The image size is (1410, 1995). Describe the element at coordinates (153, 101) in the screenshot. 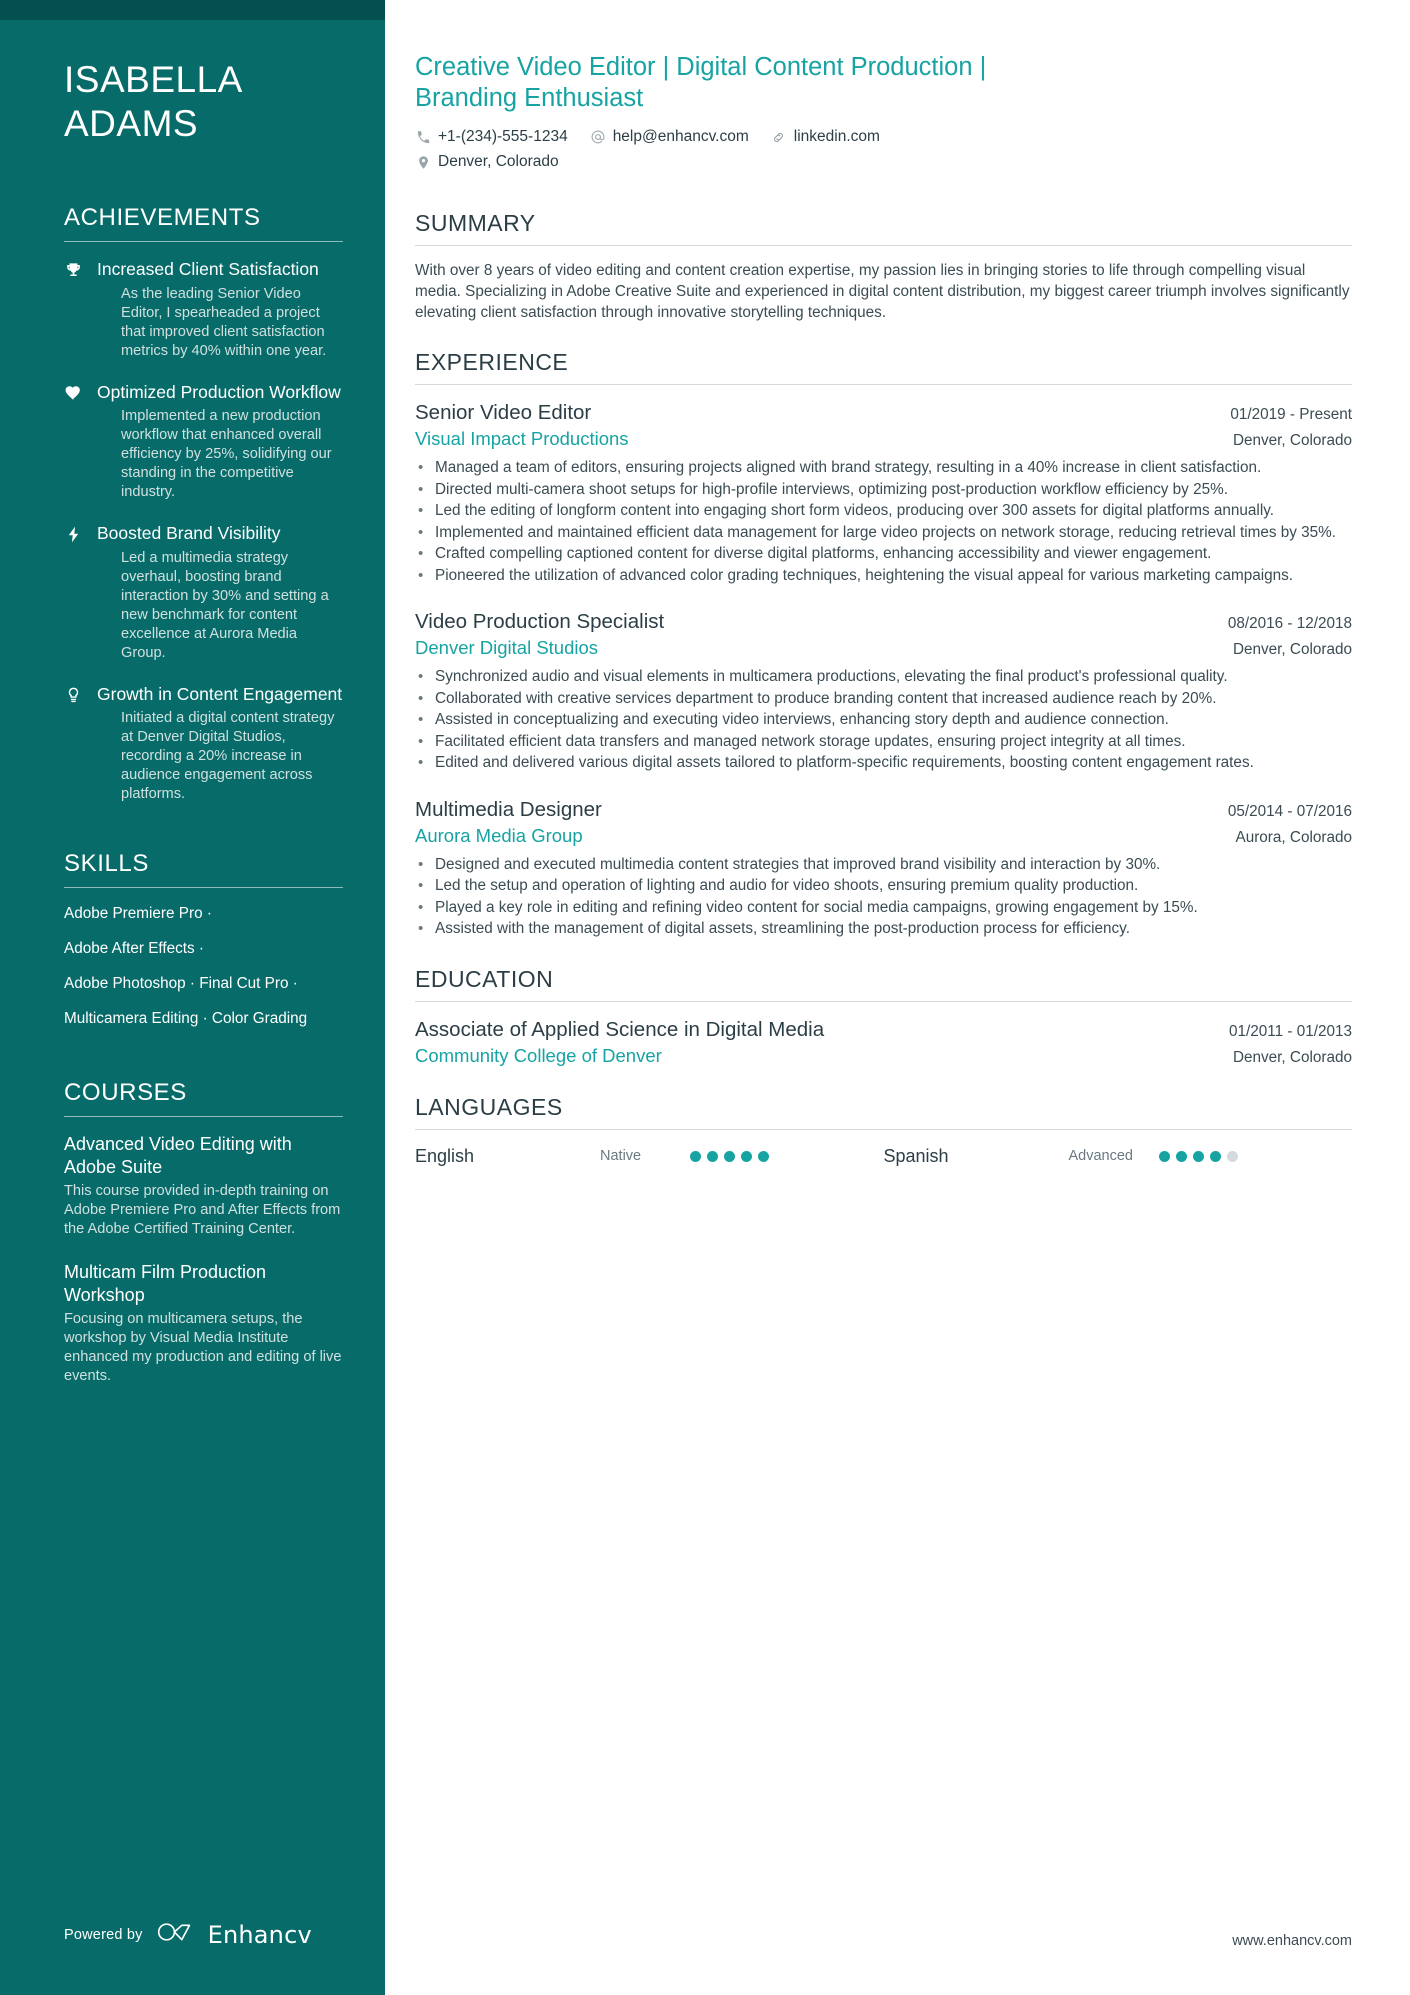

I see `candidate-name: ISABELLA ADAMS` at that location.